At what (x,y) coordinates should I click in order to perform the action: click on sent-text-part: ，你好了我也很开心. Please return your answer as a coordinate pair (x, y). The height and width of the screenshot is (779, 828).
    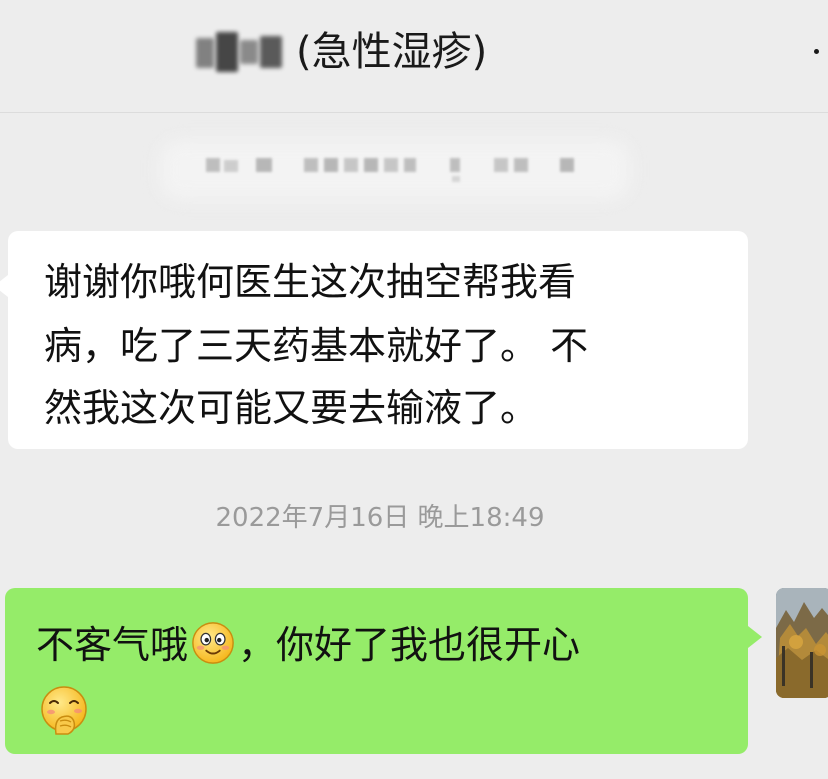
    Looking at the image, I should click on (409, 645).